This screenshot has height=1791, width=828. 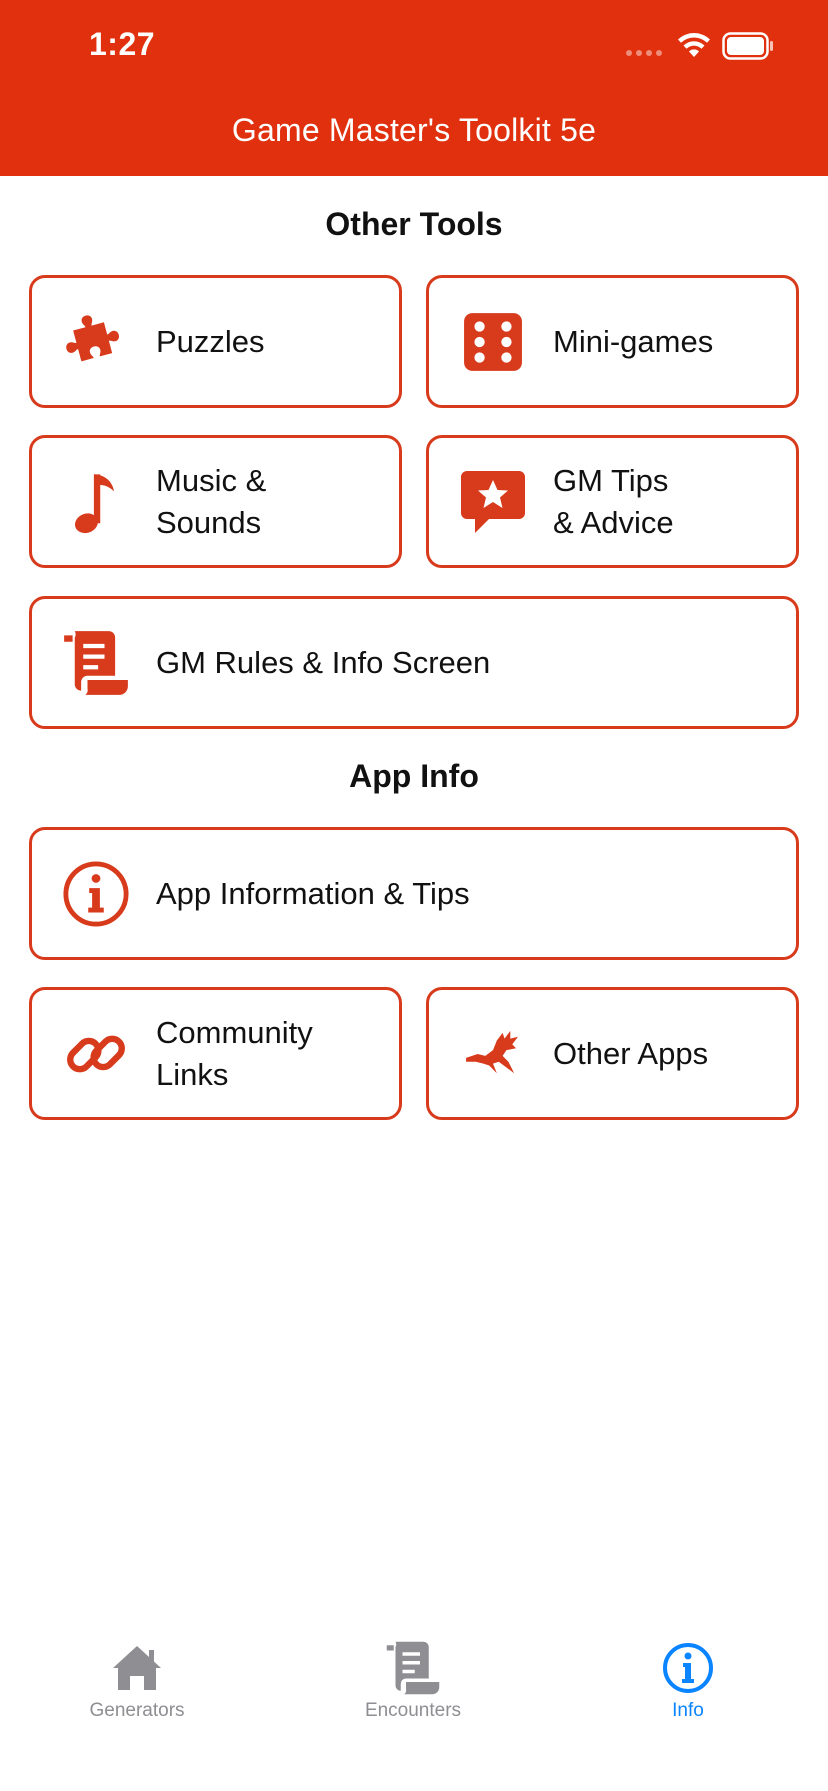 What do you see at coordinates (413, 1710) in the screenshot?
I see `tab-label-encounters: Encounters` at bounding box center [413, 1710].